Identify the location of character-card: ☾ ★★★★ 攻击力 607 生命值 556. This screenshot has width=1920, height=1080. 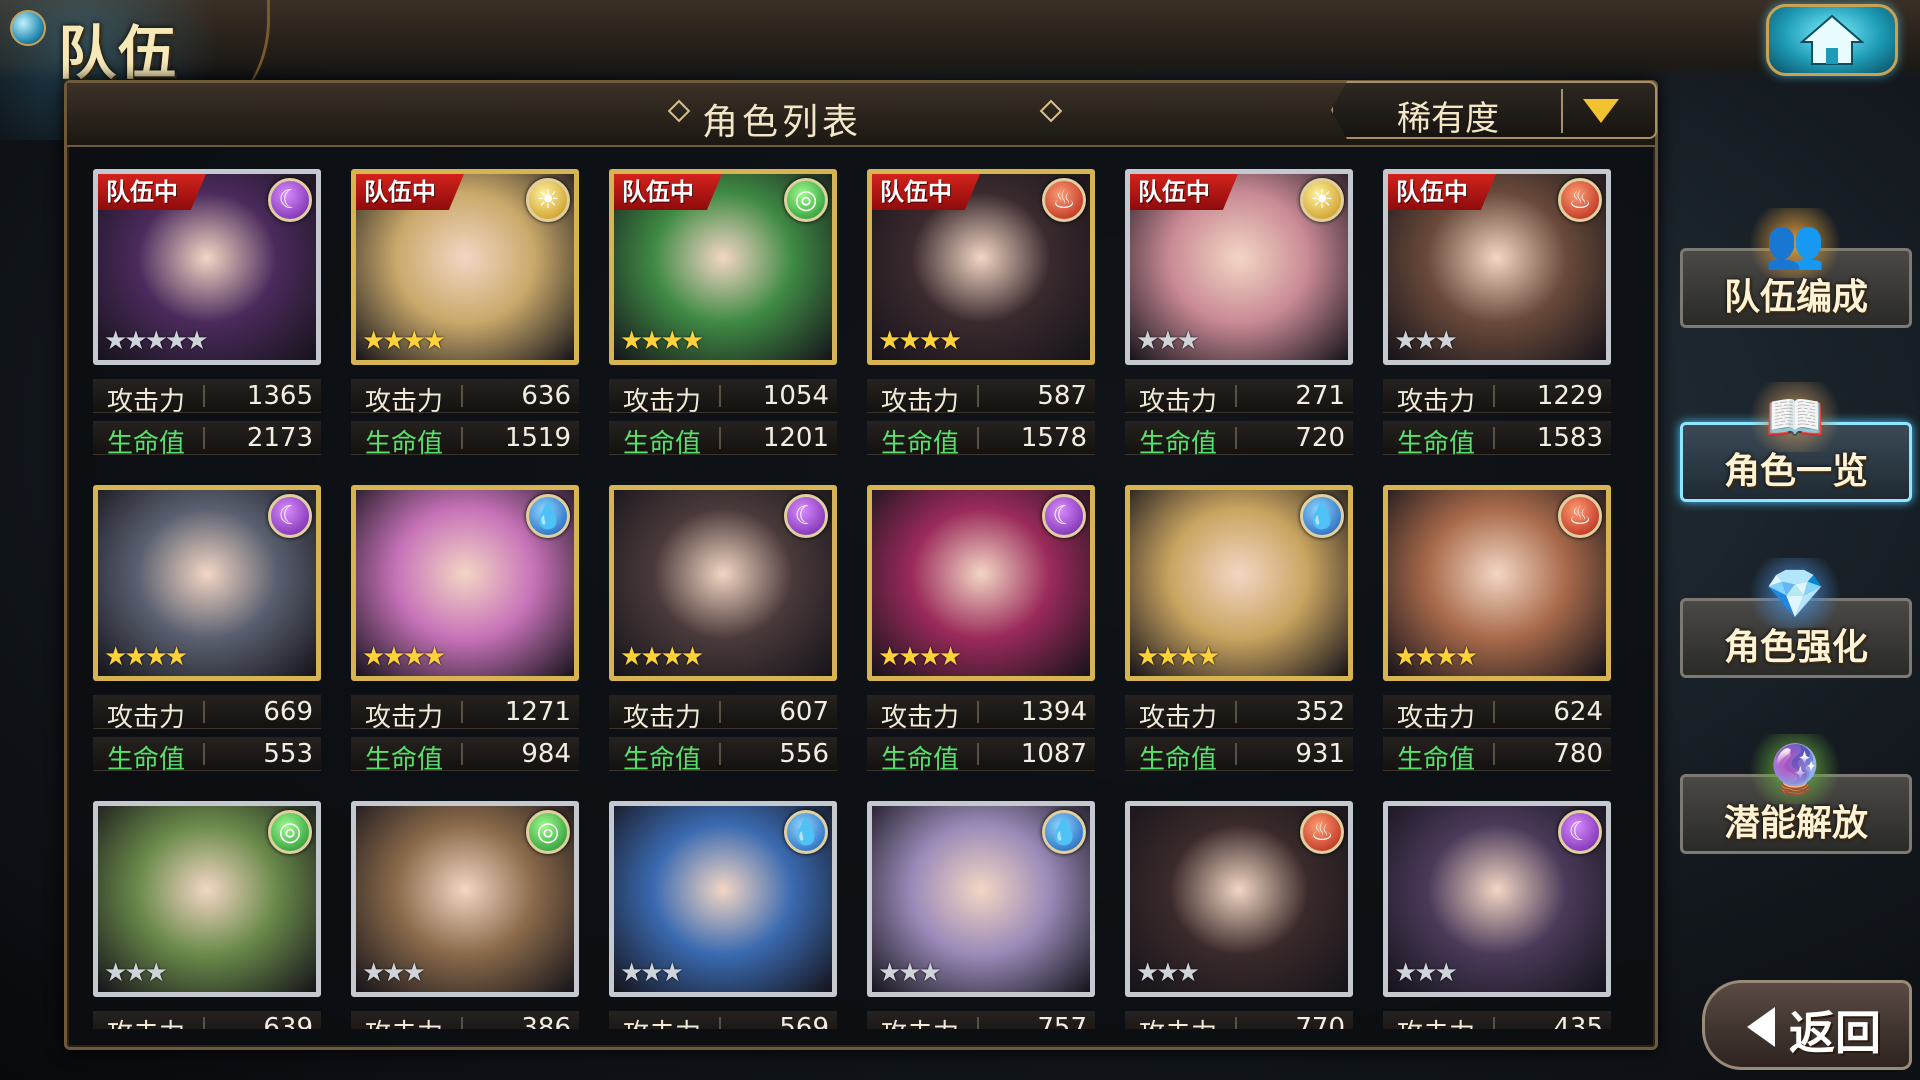
(723, 630).